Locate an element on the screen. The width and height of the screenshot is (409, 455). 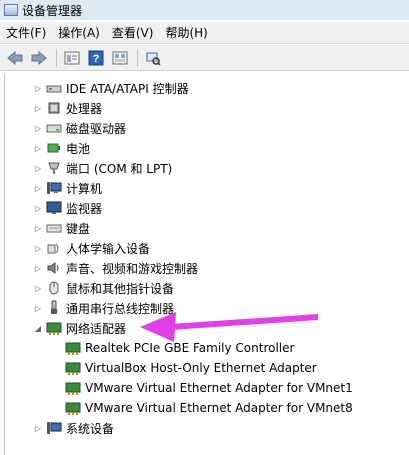
sound-icon is located at coordinates (53, 268).